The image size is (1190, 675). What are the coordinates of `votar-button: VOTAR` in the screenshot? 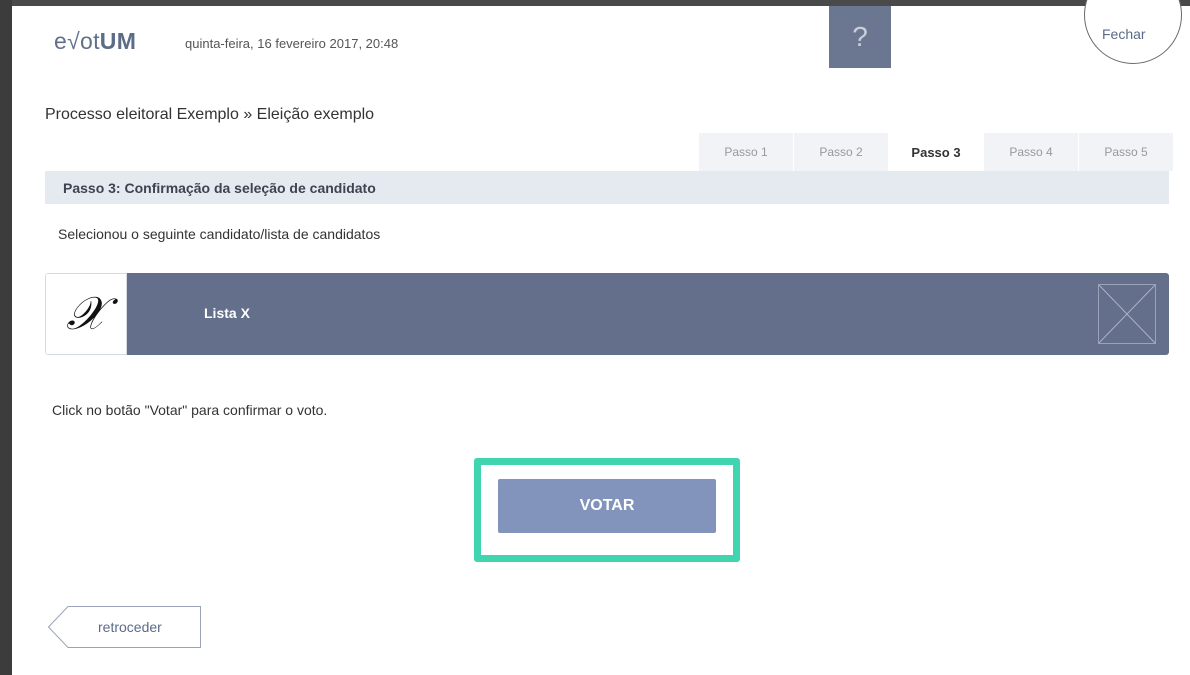 It's located at (607, 506).